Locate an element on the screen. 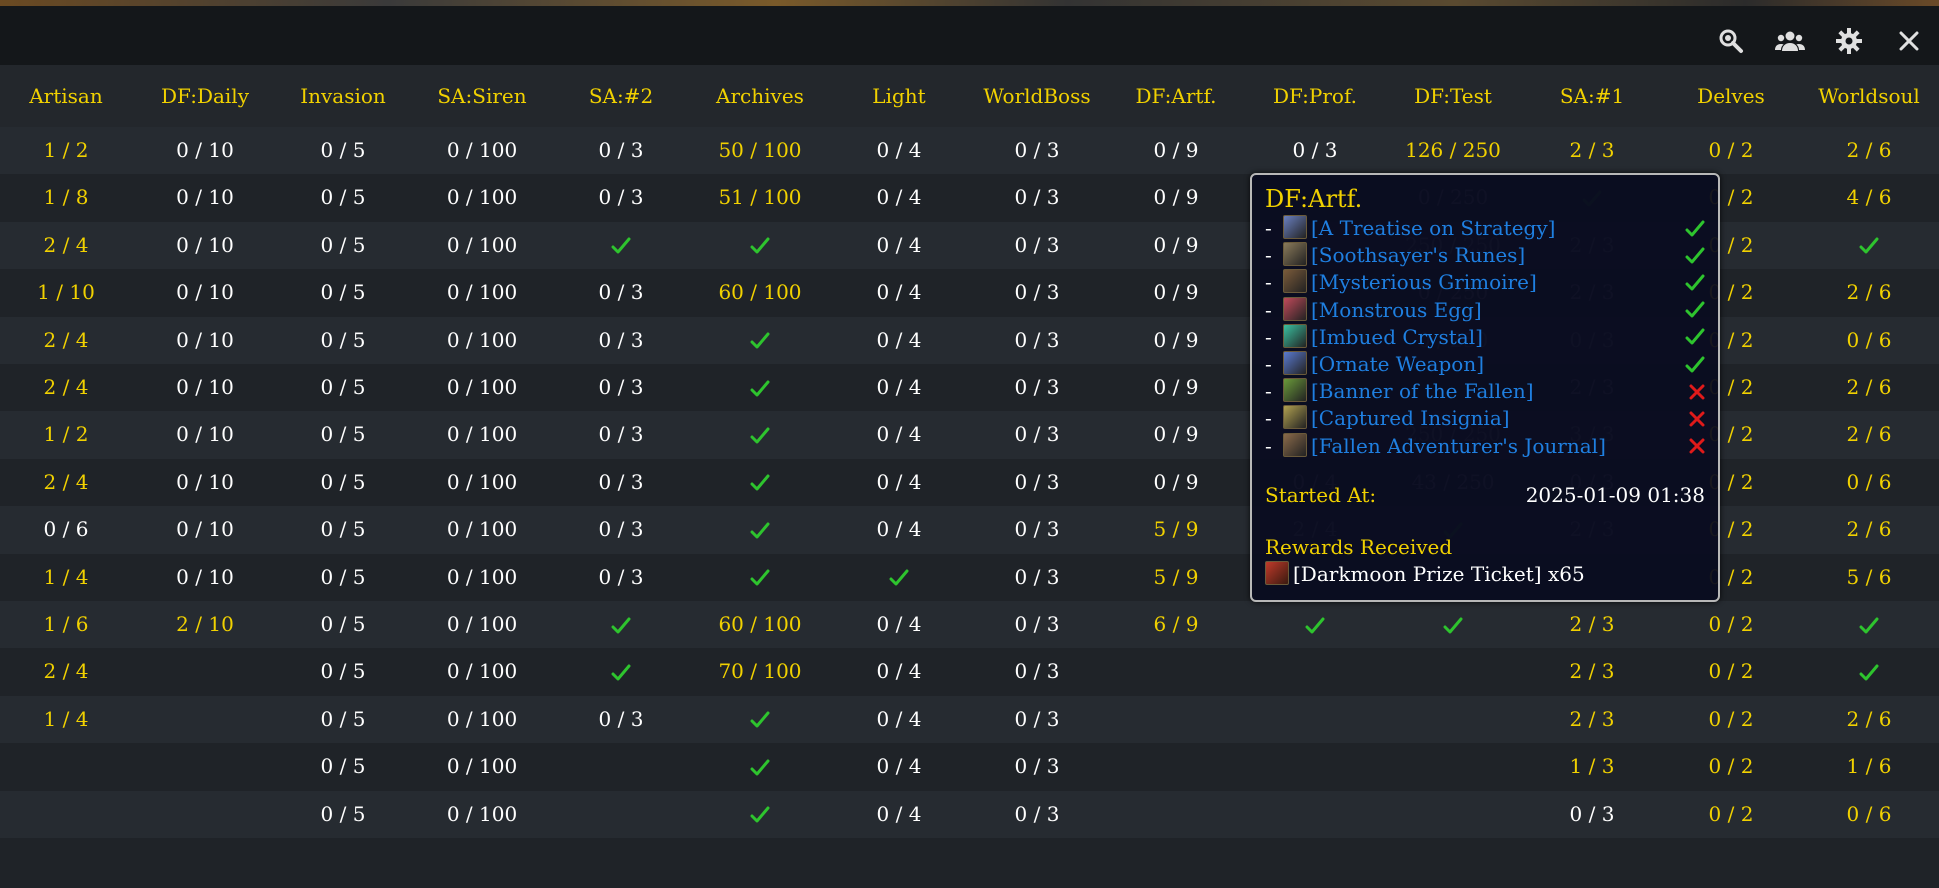 Image resolution: width=1939 pixels, height=888 pixels. reward-item: [Darkmoon Prize Ticket] x65 is located at coordinates (1425, 573).